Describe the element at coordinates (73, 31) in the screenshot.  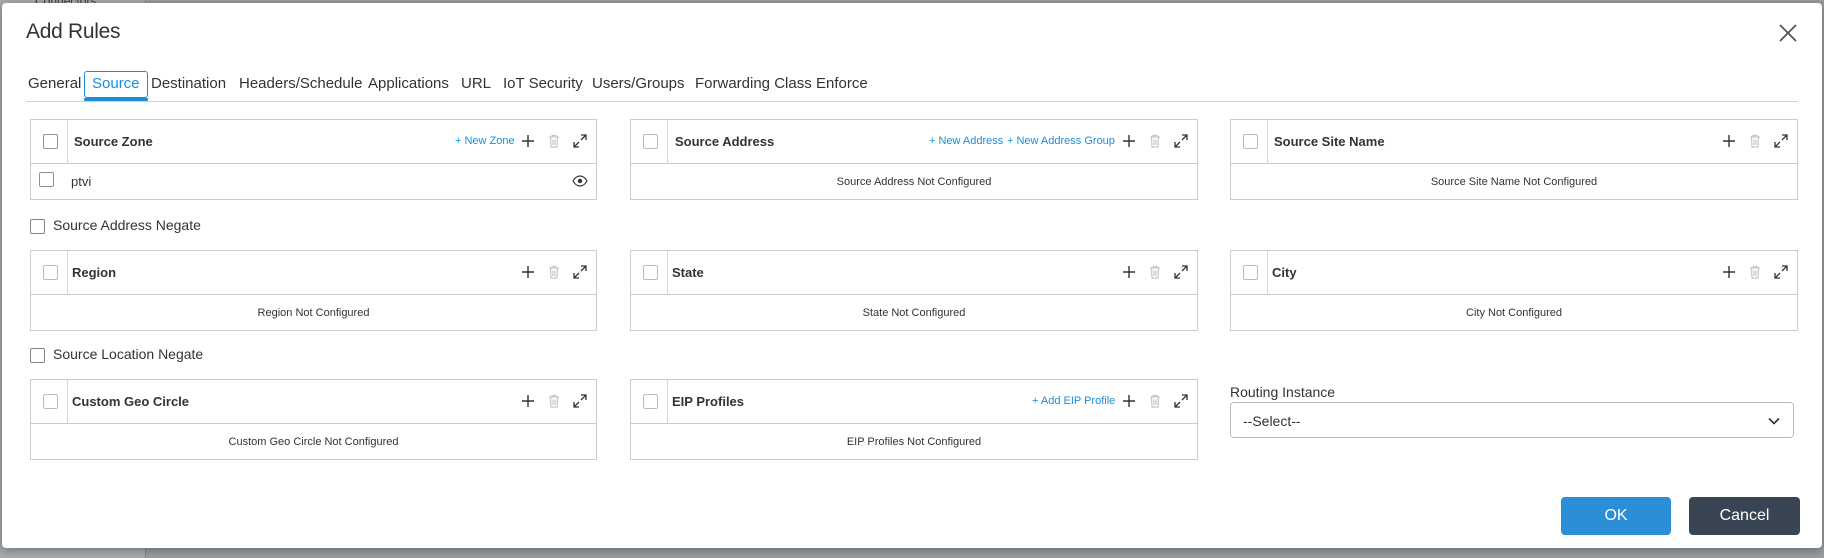
I see `dialog-title: Add Rules` at that location.